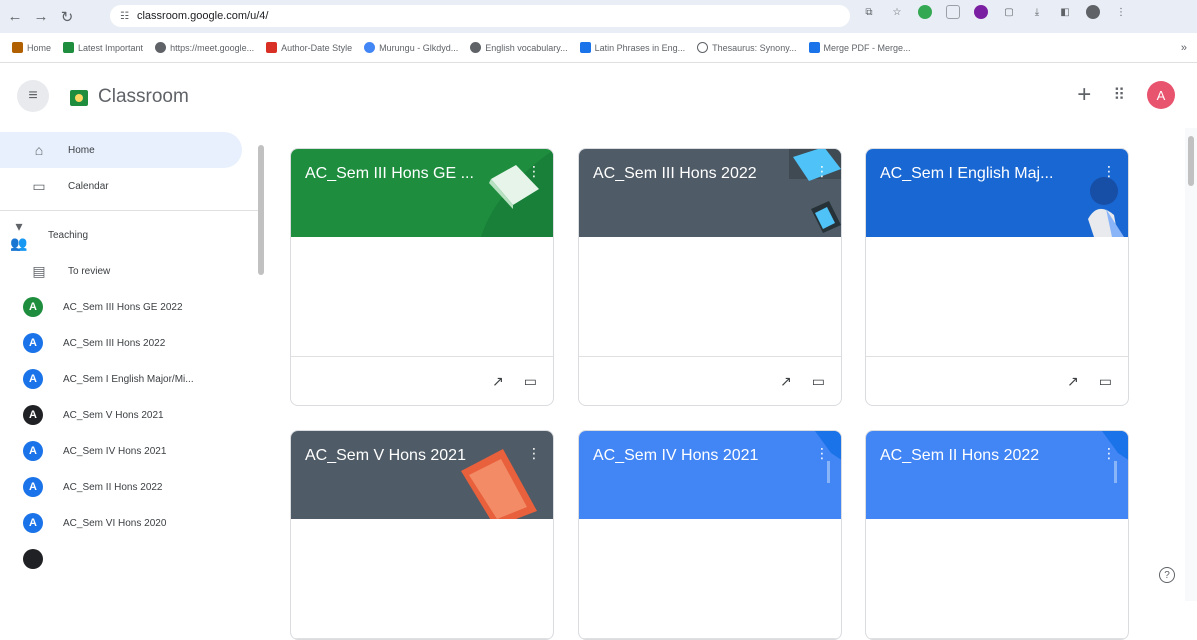 This screenshot has width=1197, height=640. What do you see at coordinates (710, 475) in the screenshot?
I see `card-header: AC_Sem IV Hons 2021 ⋮` at bounding box center [710, 475].